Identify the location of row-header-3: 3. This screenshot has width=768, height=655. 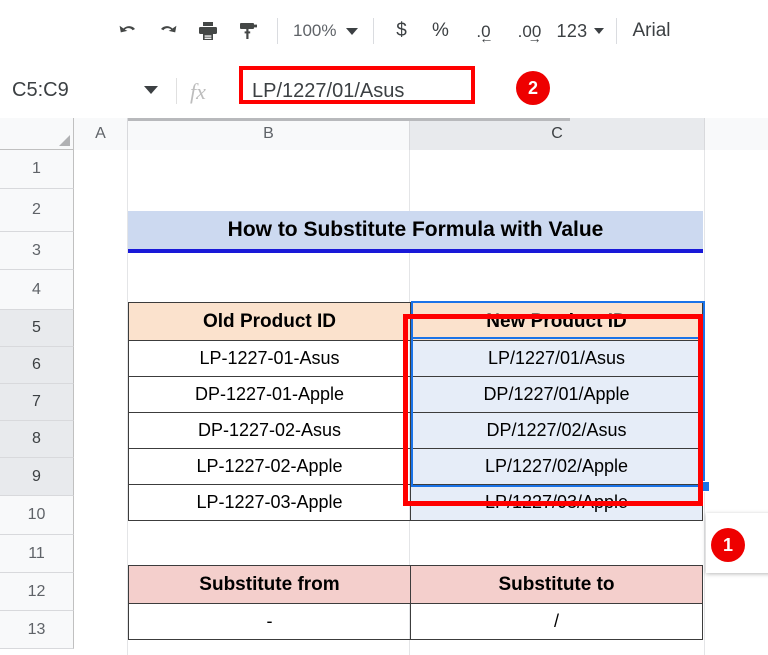
(37, 251).